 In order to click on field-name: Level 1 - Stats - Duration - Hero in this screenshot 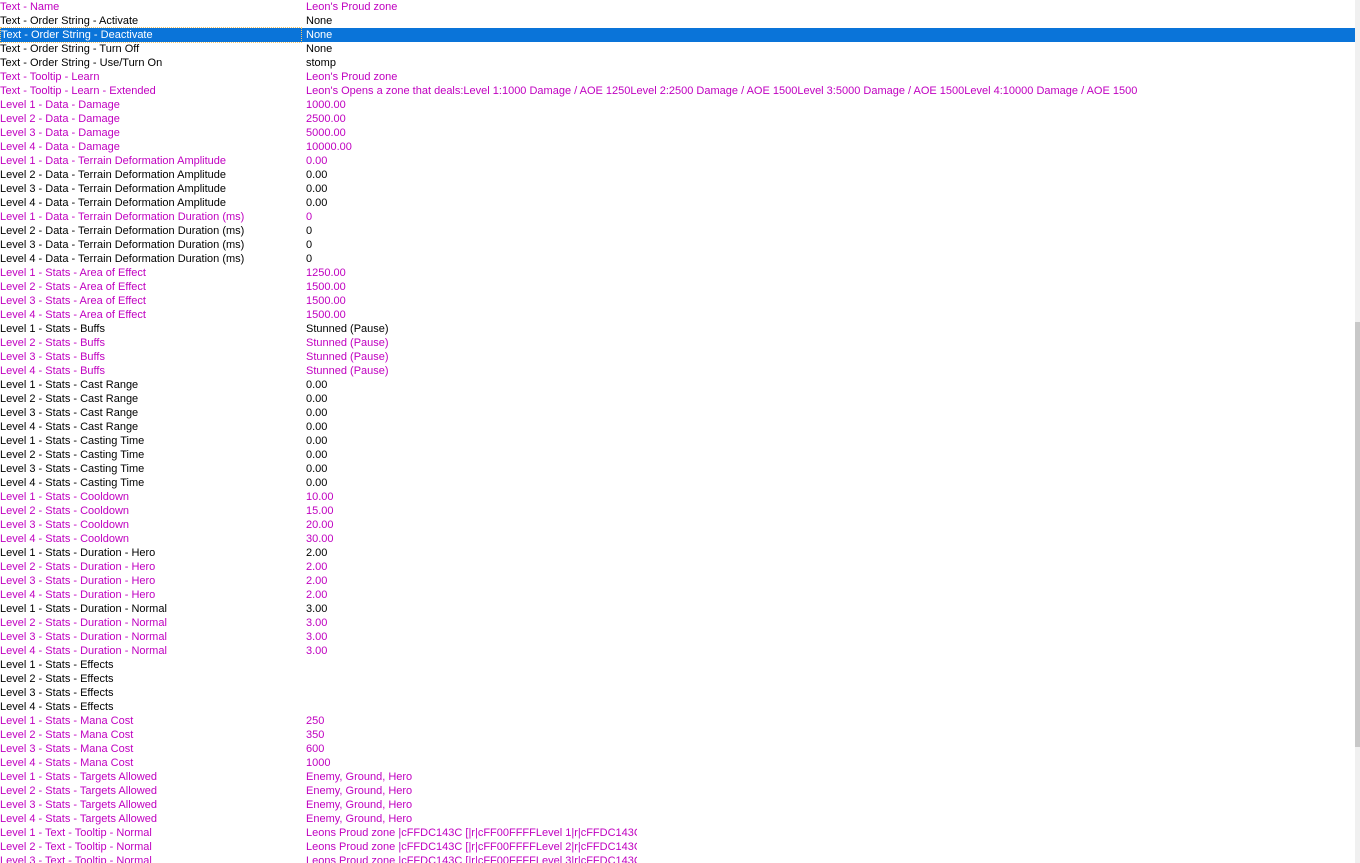, I will do `click(78, 553)`.